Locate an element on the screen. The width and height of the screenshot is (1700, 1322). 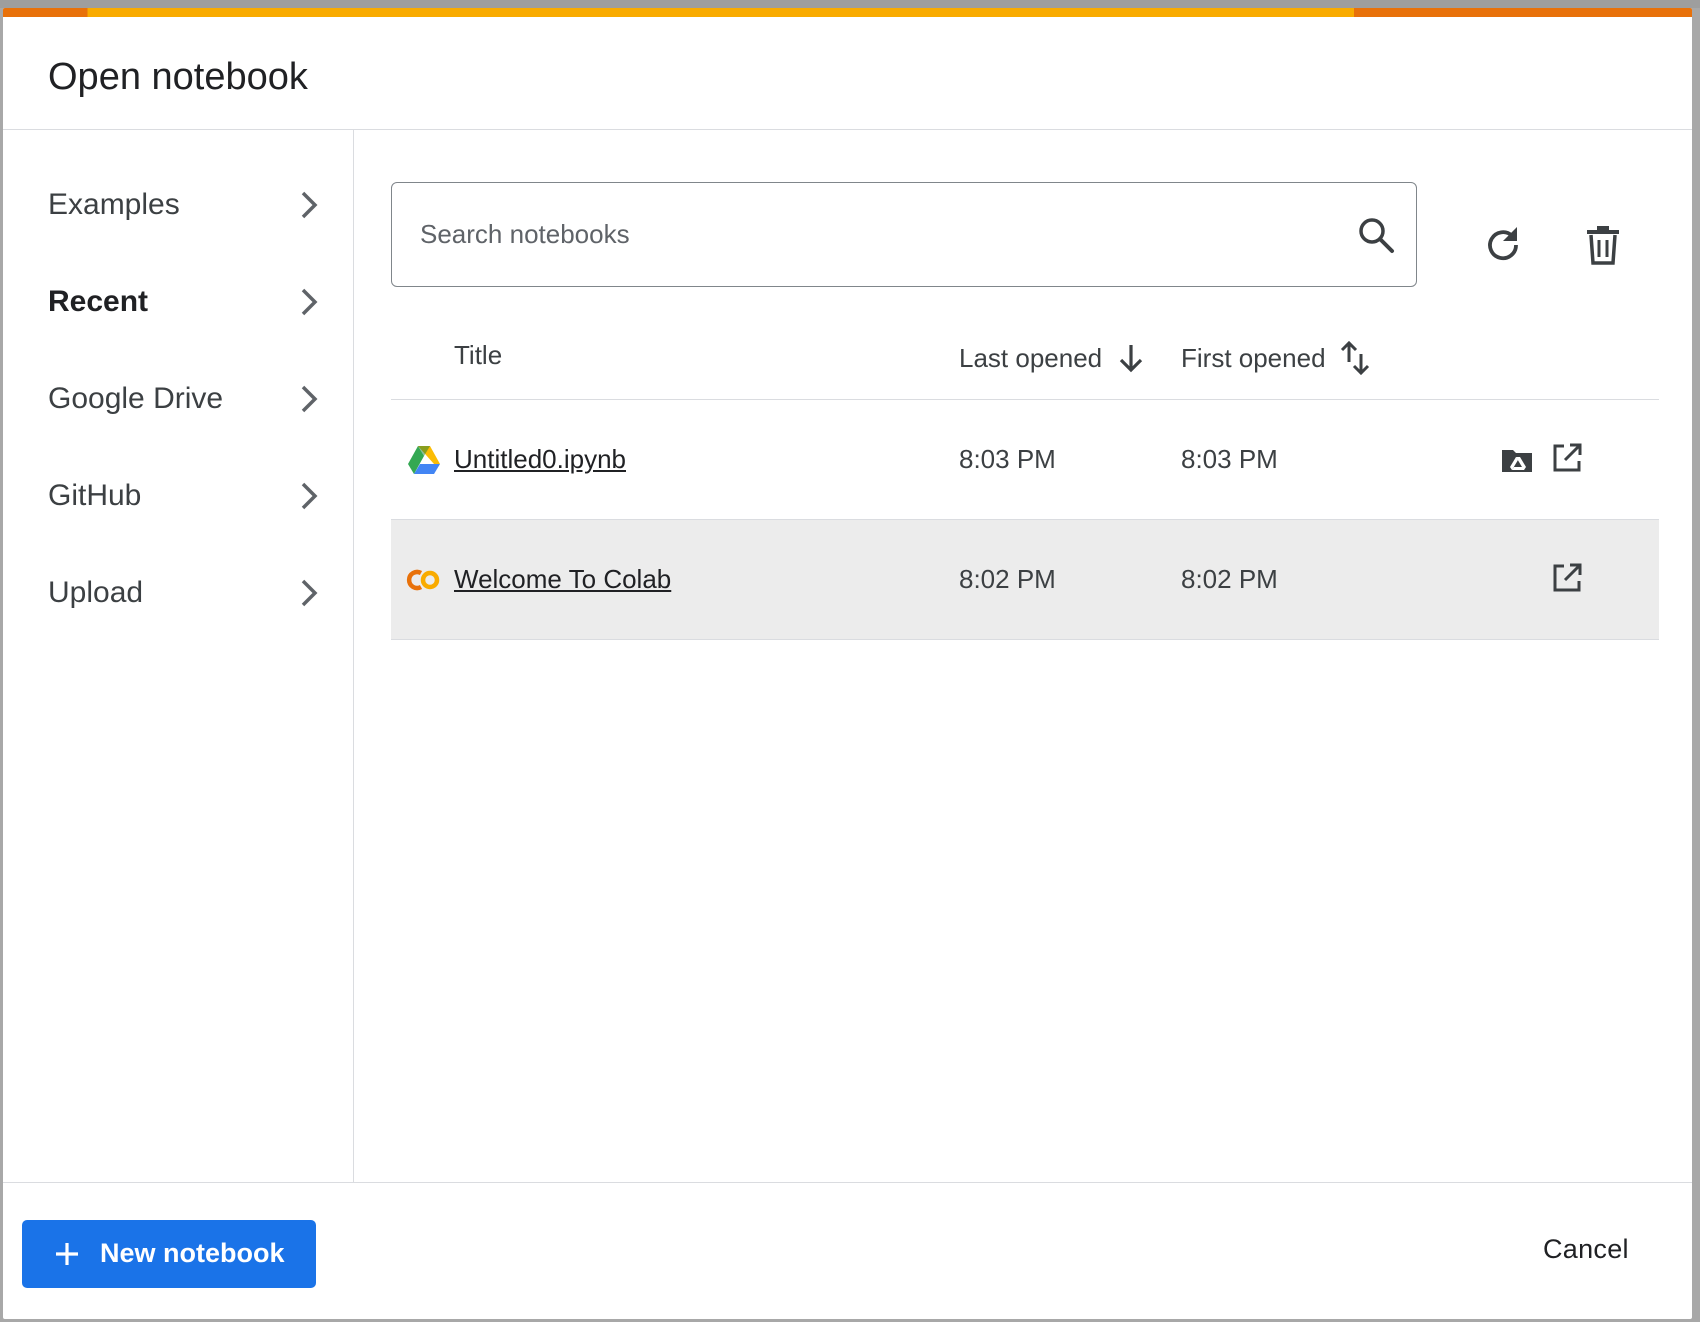
cancel-button: Cancel is located at coordinates (1586, 1249).